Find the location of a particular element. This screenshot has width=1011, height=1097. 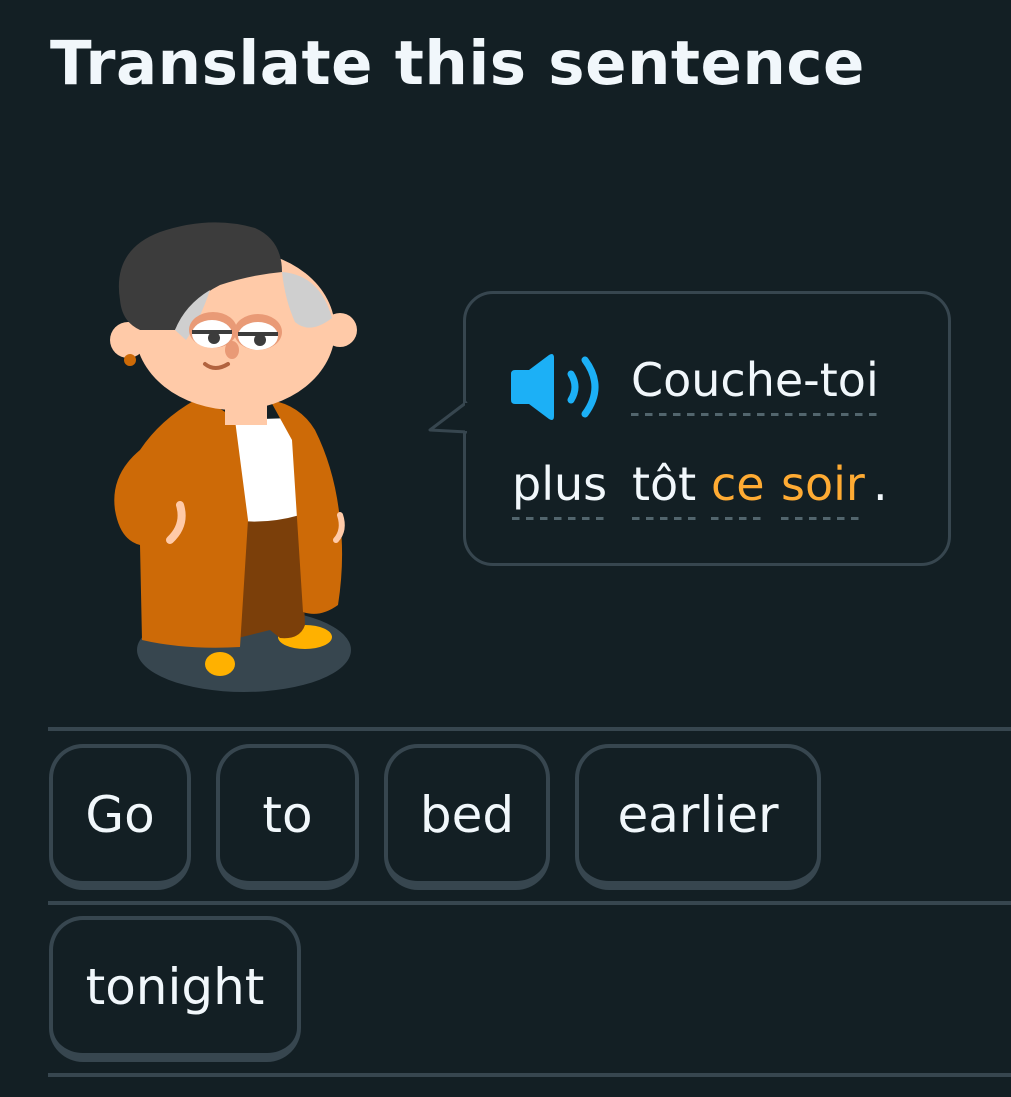

sentence-word: Couche-toi is located at coordinates (755, 384).